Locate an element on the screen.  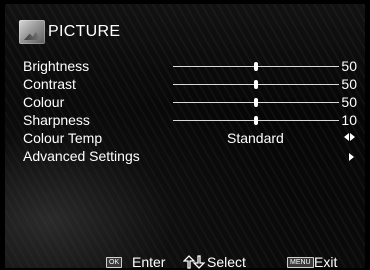
colour-slider is located at coordinates (256, 102).